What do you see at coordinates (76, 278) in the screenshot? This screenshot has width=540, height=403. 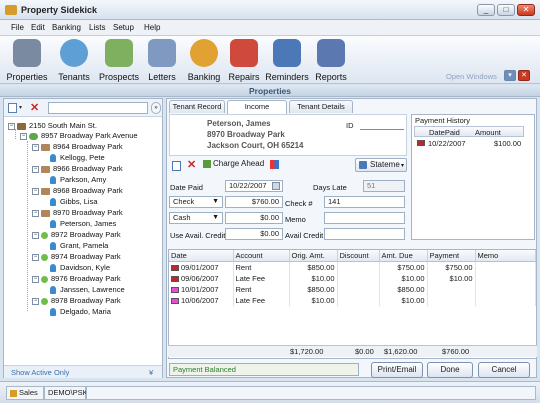 I see `tree-item-unit: −8976 Broadway Park` at bounding box center [76, 278].